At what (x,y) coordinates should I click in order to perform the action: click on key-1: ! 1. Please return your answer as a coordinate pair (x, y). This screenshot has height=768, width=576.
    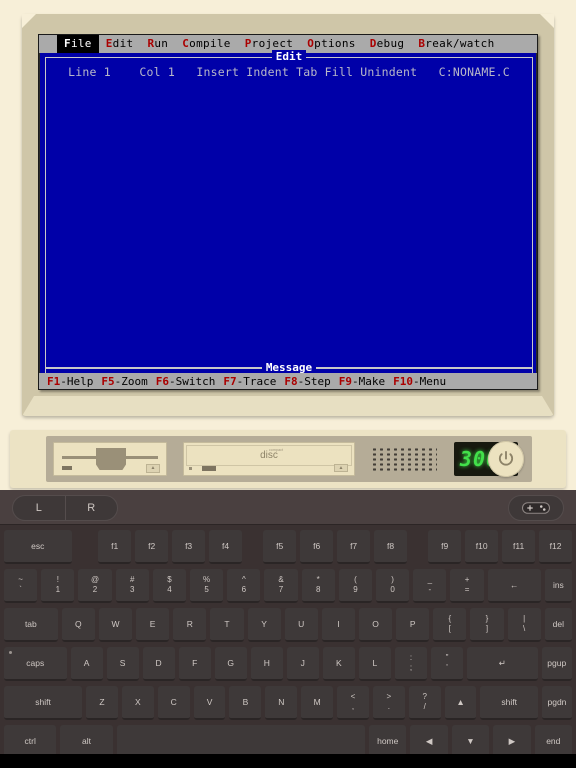
    Looking at the image, I should click on (58, 586).